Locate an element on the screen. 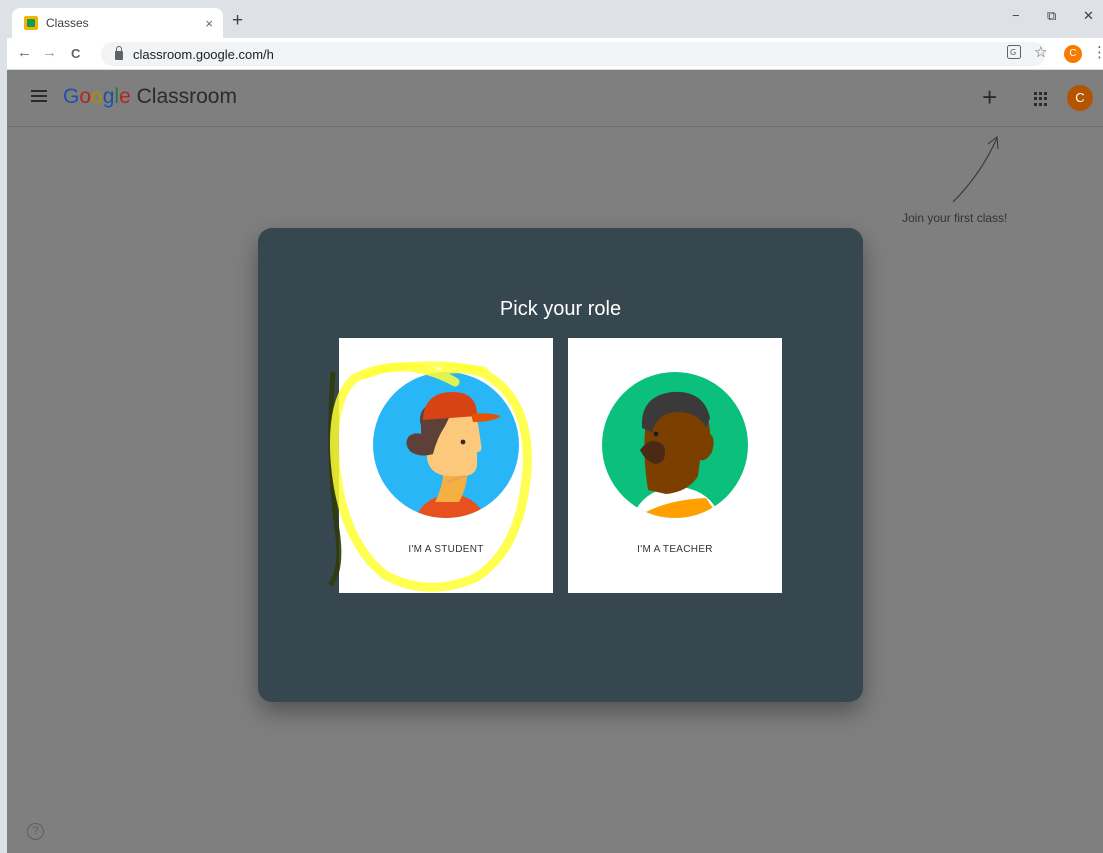 This screenshot has width=1103, height=853. reload-button: C is located at coordinates (75, 53).